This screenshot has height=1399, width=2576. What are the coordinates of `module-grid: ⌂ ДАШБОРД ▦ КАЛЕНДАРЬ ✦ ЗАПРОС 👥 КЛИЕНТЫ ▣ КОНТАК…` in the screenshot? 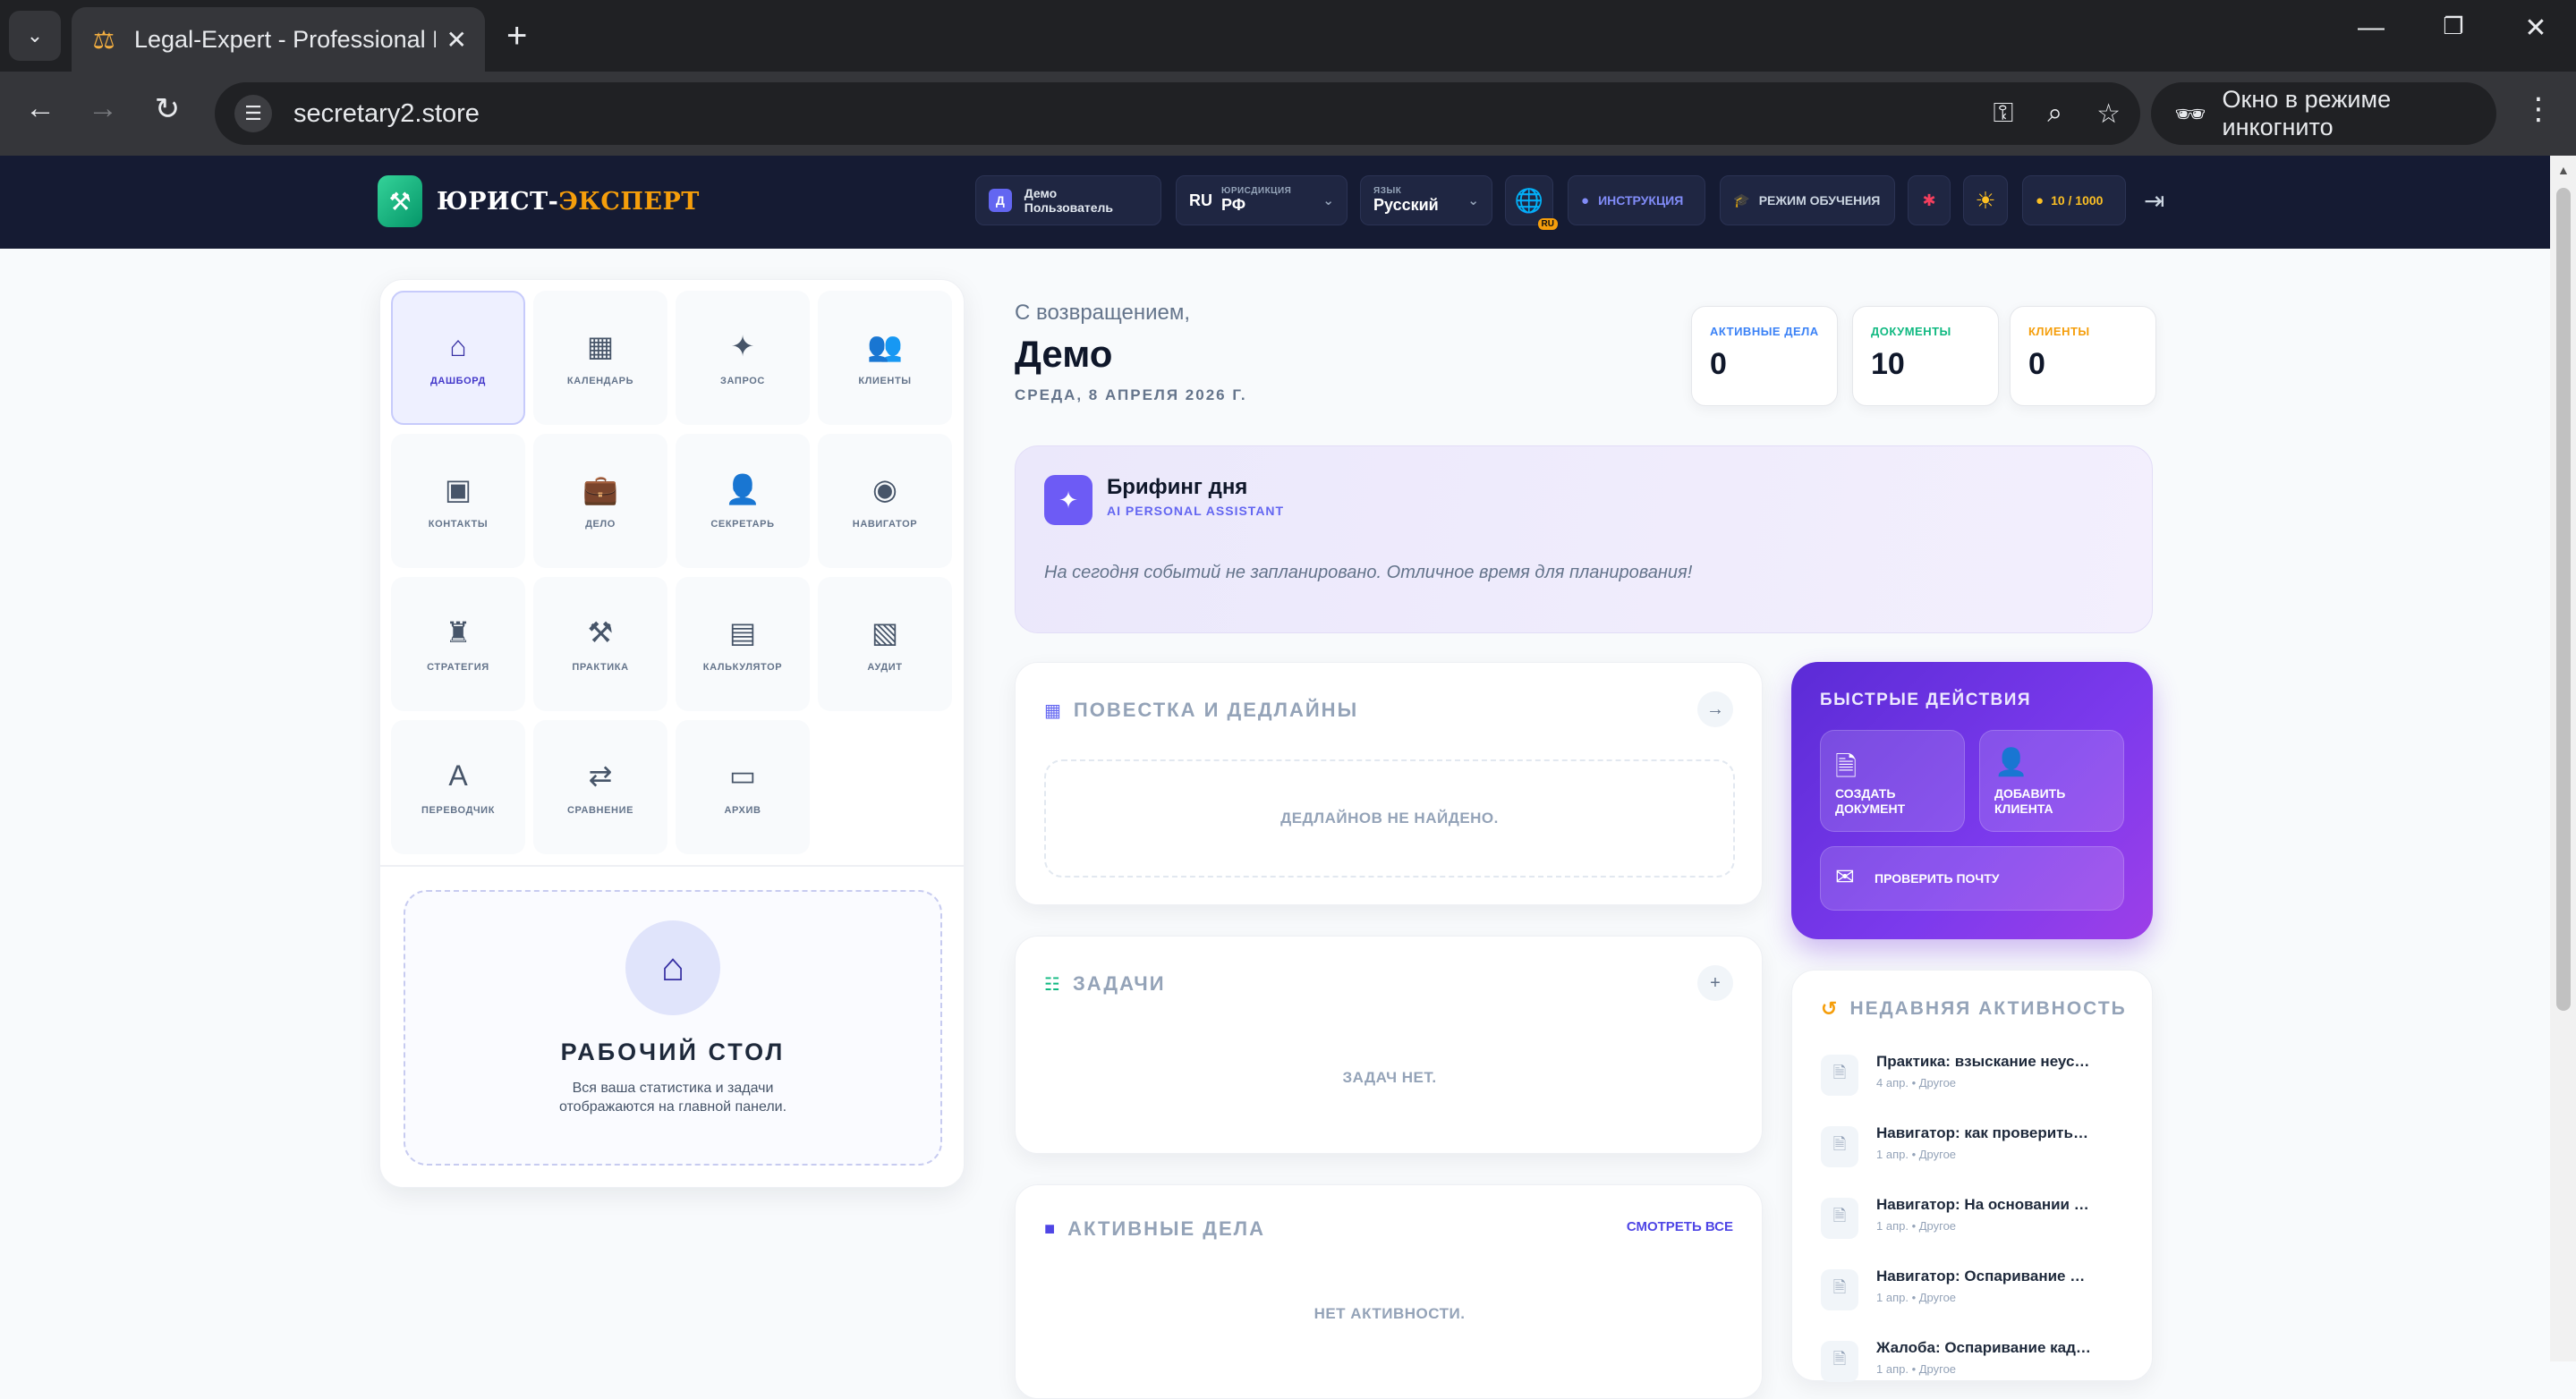 It's located at (673, 572).